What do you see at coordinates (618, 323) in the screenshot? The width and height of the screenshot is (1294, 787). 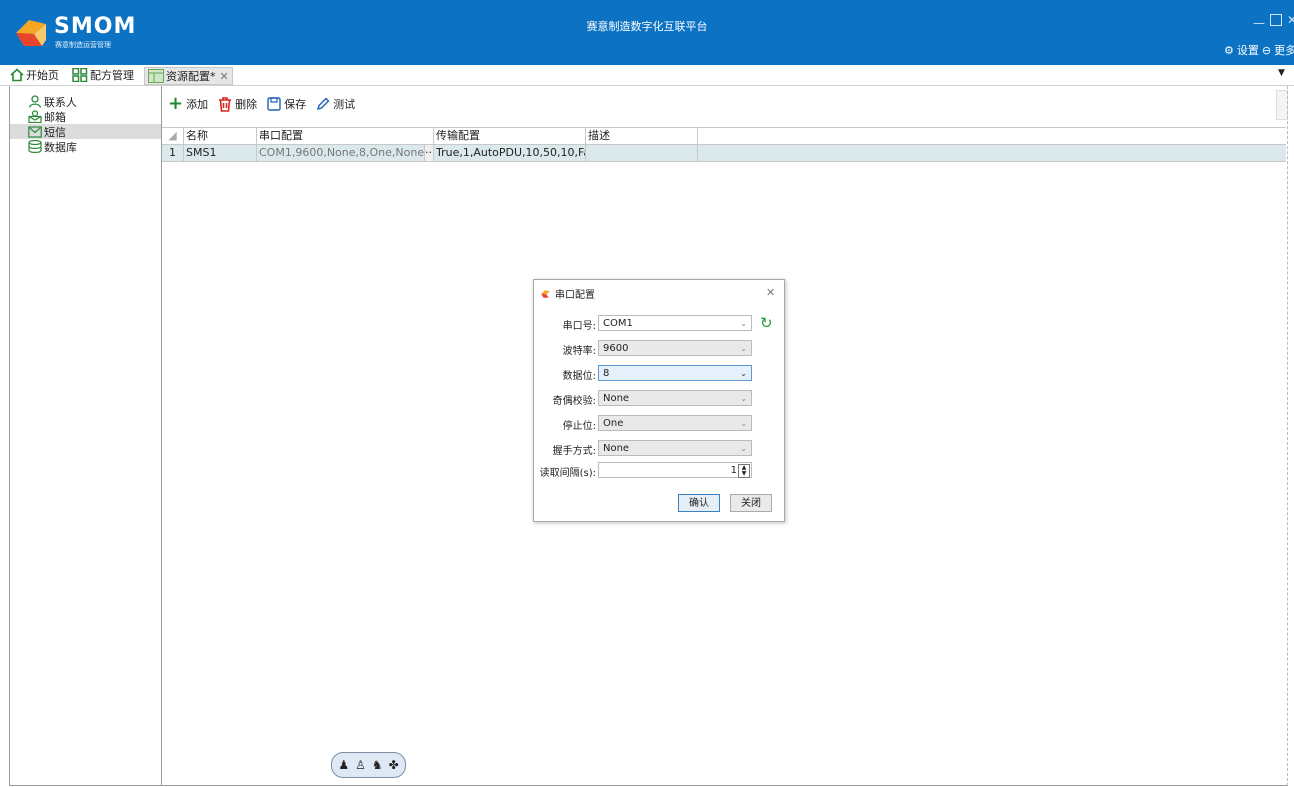 I see `port-value: COM1` at bounding box center [618, 323].